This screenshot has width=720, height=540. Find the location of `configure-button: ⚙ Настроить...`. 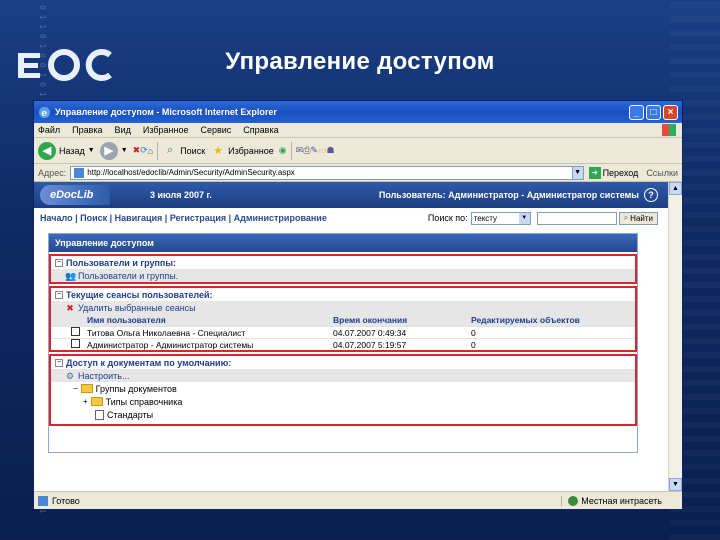

configure-button: ⚙ Настроить... is located at coordinates (343, 375).